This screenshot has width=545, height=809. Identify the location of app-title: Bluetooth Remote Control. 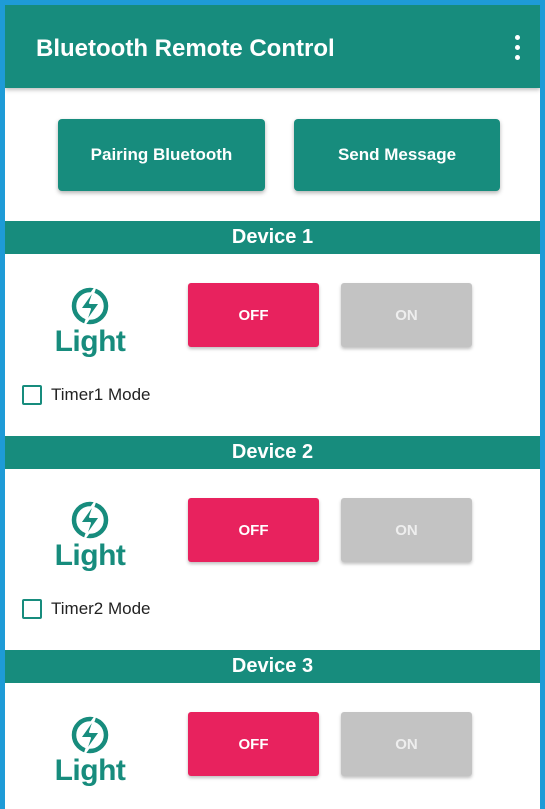
(185, 48).